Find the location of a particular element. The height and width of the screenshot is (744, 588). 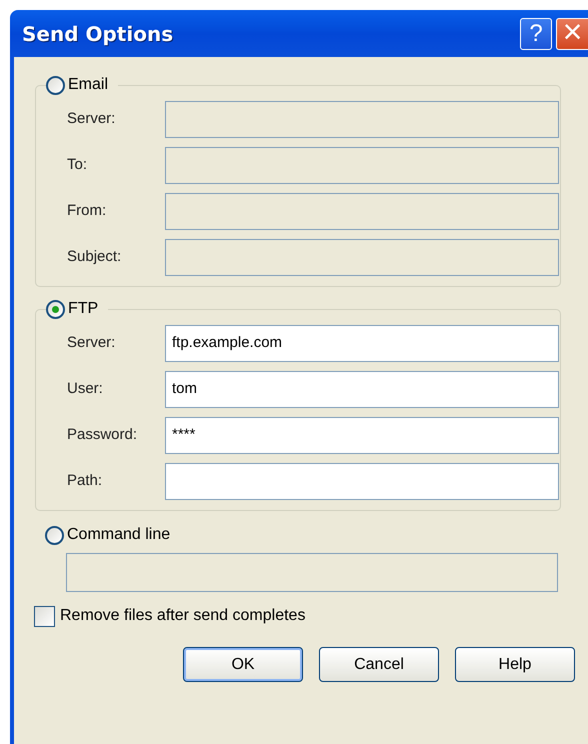

input-field is located at coordinates (362, 481).